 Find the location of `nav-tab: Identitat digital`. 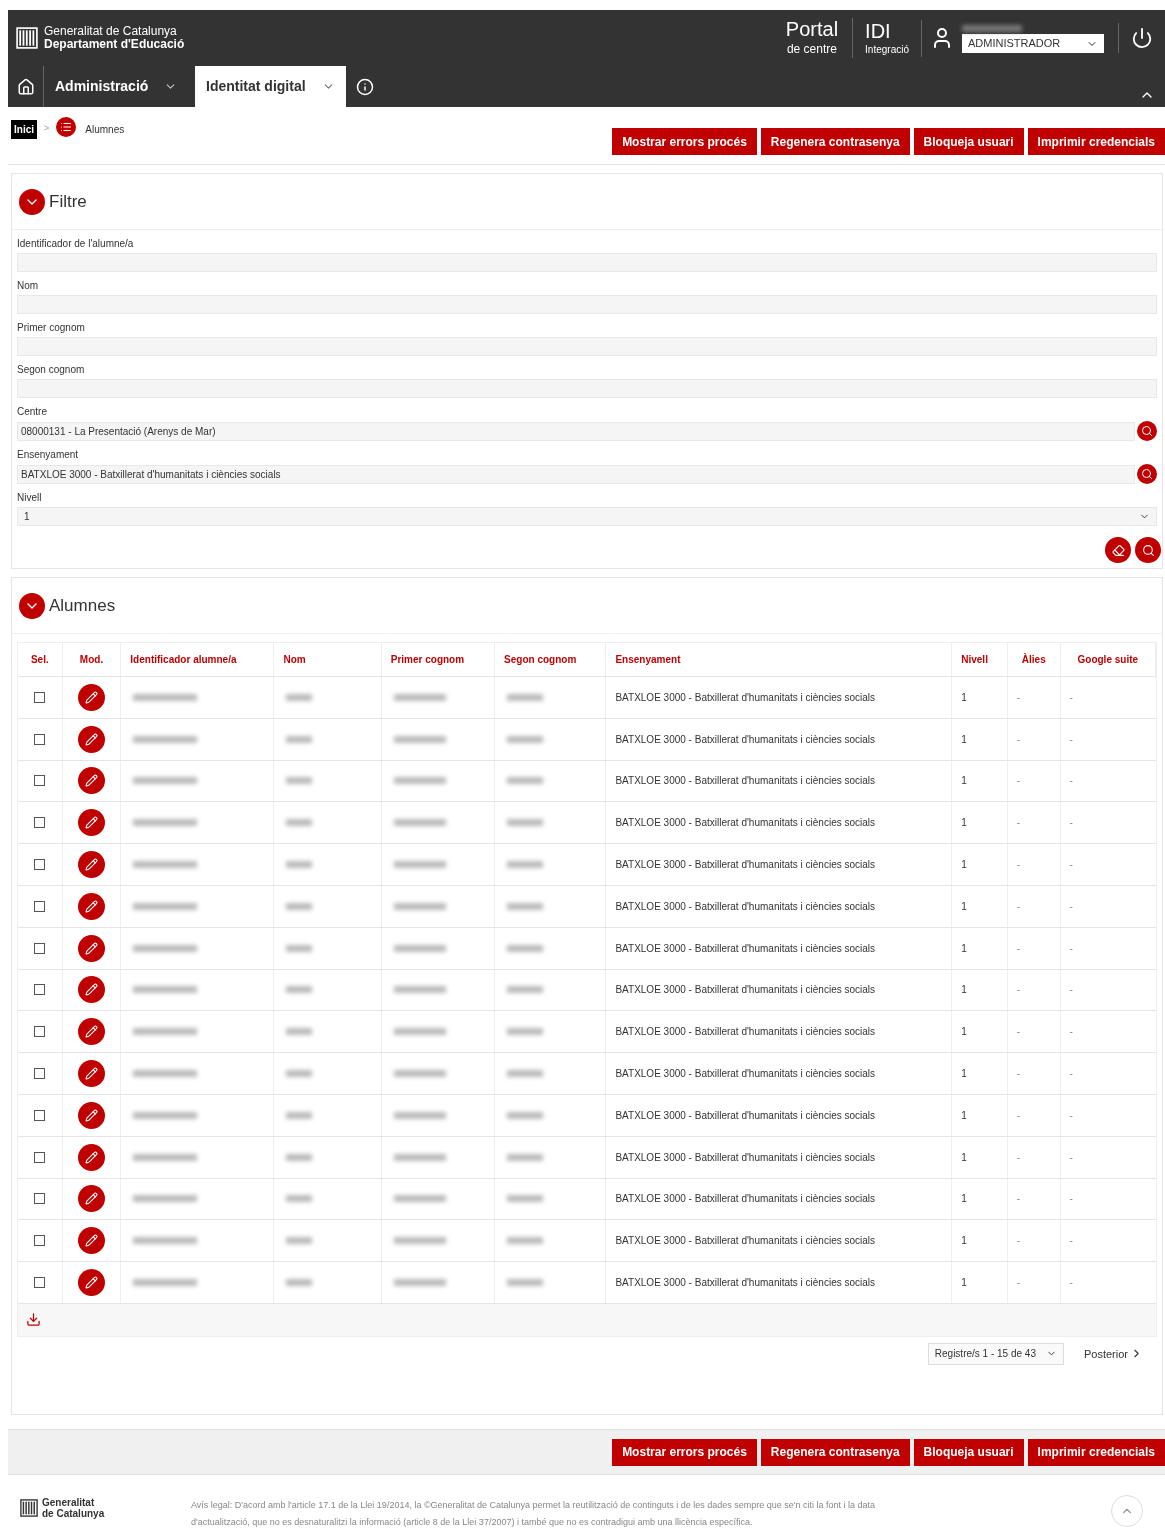

nav-tab: Identitat digital is located at coordinates (270, 86).